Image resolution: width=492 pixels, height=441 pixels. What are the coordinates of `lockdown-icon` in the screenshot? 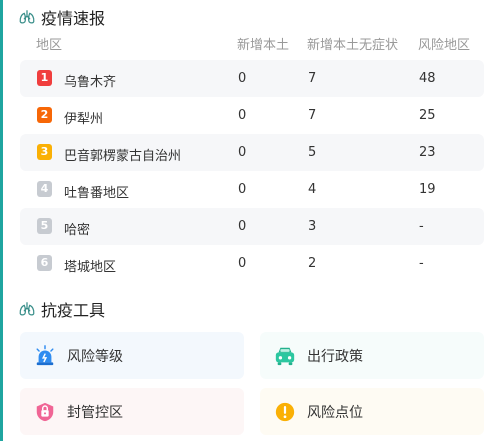 It's located at (45, 411).